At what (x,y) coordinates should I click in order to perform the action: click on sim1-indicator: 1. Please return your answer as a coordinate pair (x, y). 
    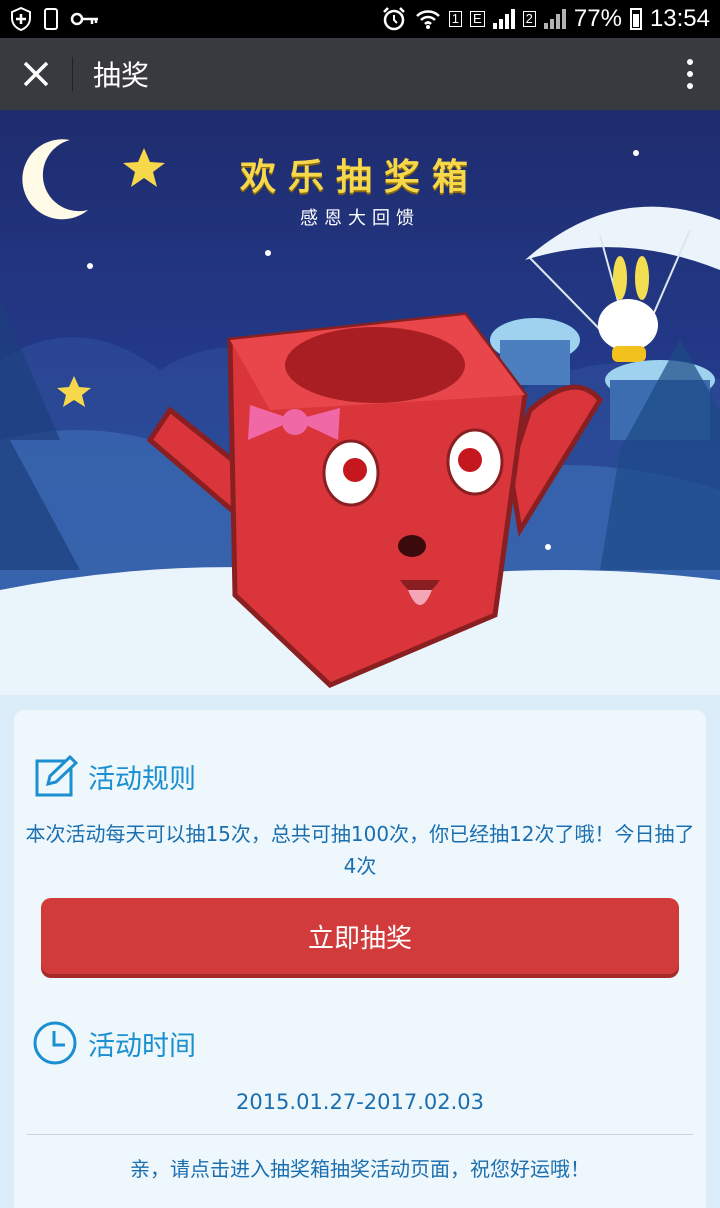
    Looking at the image, I should click on (455, 19).